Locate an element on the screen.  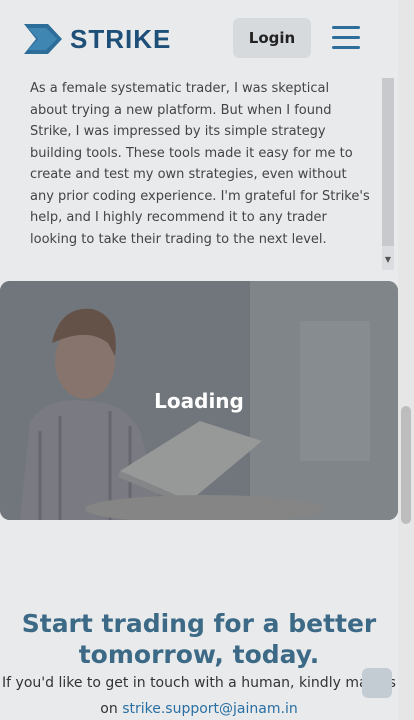
logo: STRIKE is located at coordinates (97, 39).